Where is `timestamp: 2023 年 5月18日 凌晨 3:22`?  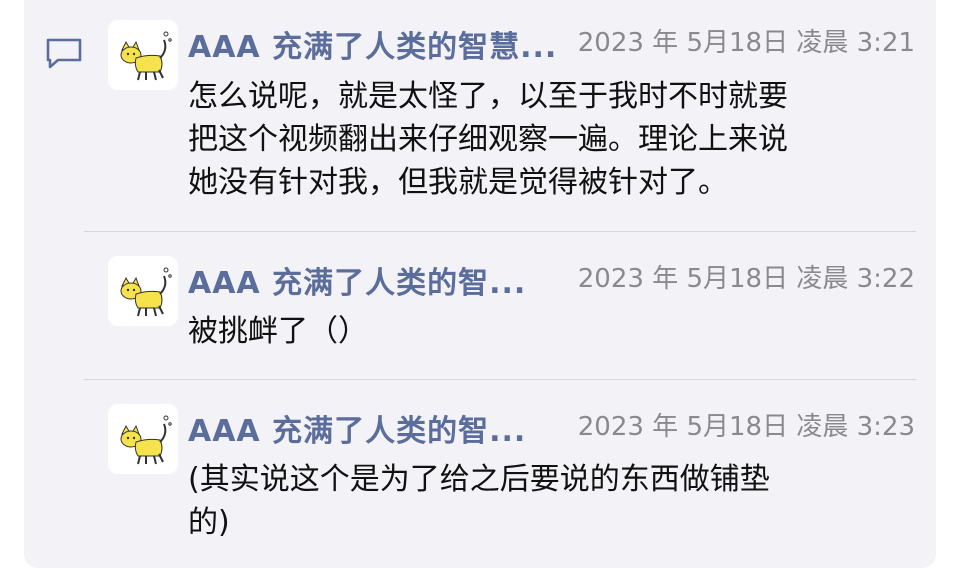
timestamp: 2023 年 5月18日 凌晨 3:22 is located at coordinates (746, 279).